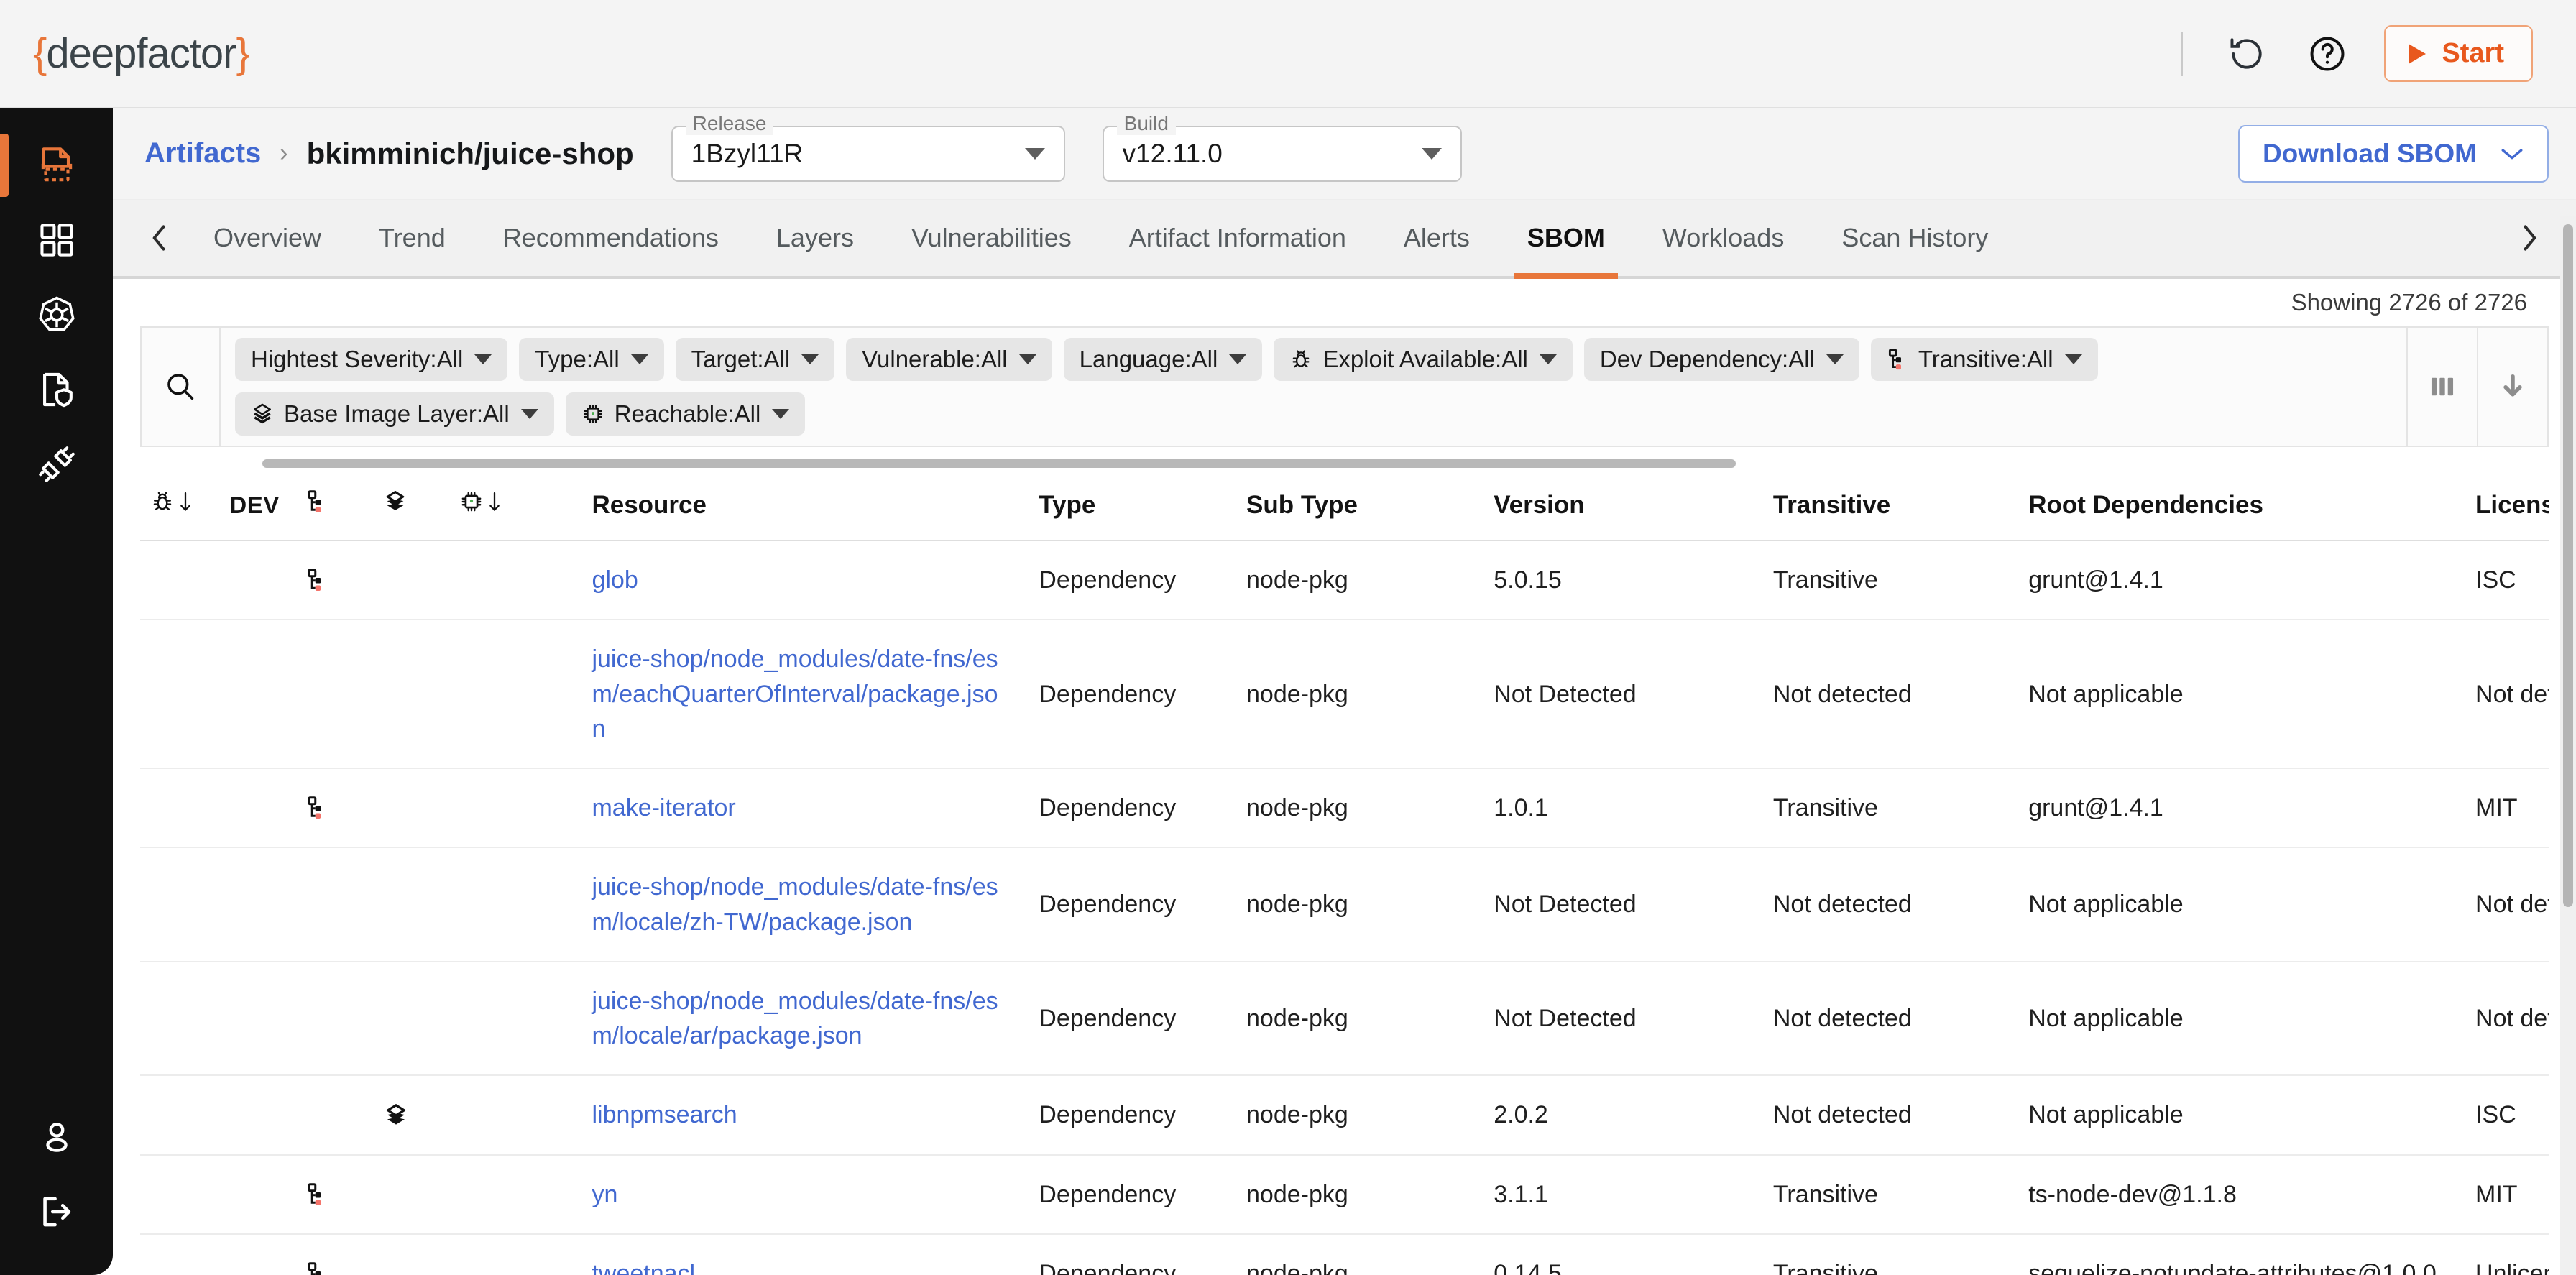  What do you see at coordinates (2441, 387) in the screenshot?
I see `column-settings-button` at bounding box center [2441, 387].